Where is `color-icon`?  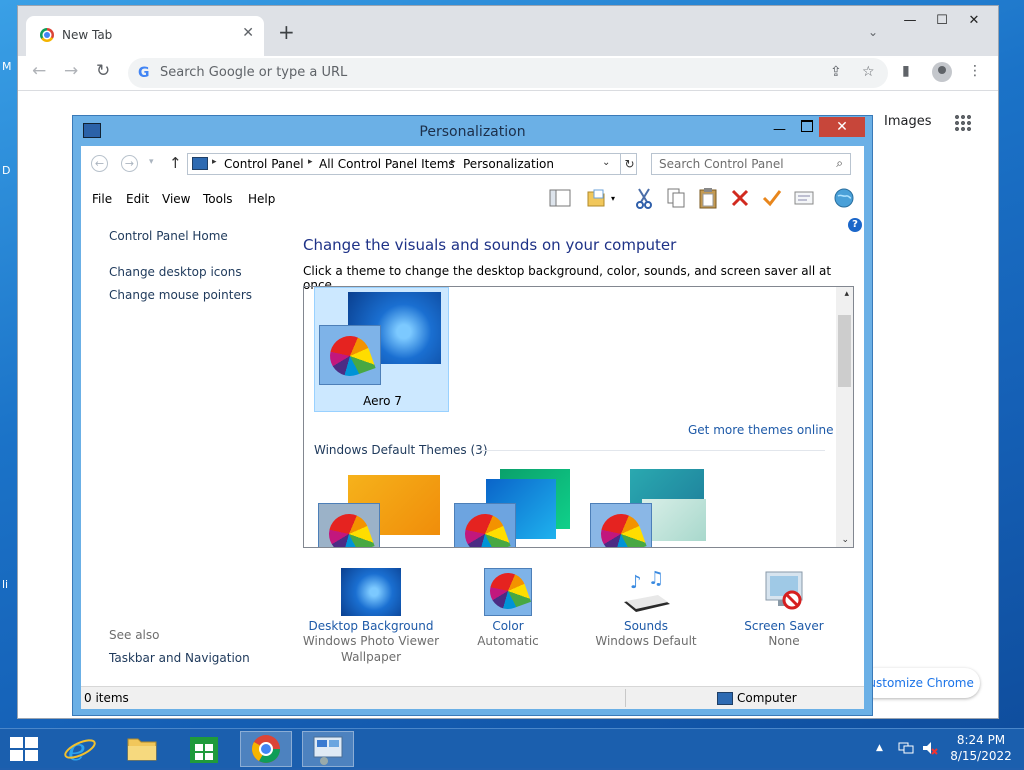 color-icon is located at coordinates (508, 591).